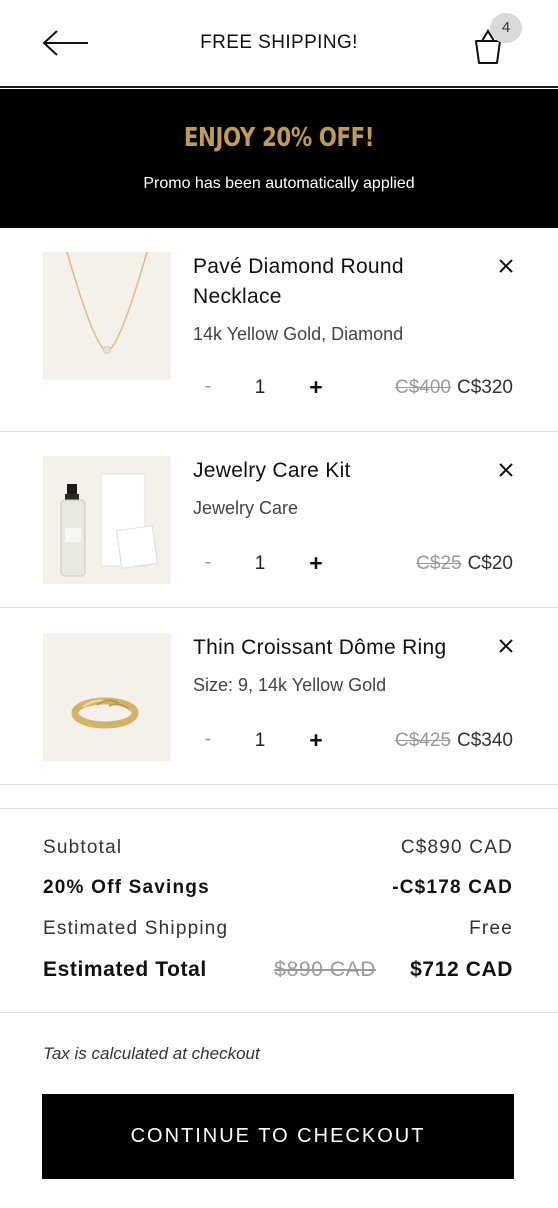 The width and height of the screenshot is (558, 1208). I want to click on item-name: Thin Croissant Dôme Ring, so click(333, 648).